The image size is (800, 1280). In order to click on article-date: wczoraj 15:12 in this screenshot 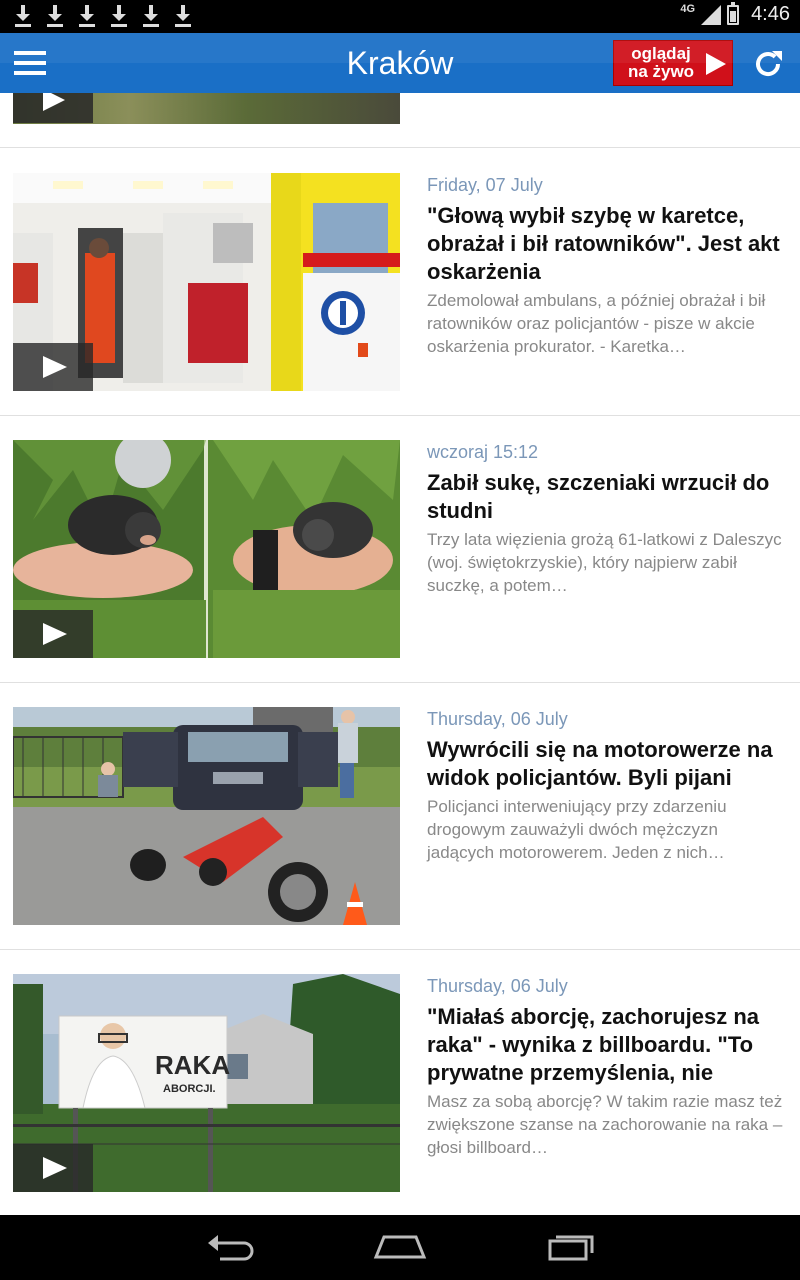, I will do `click(483, 452)`.